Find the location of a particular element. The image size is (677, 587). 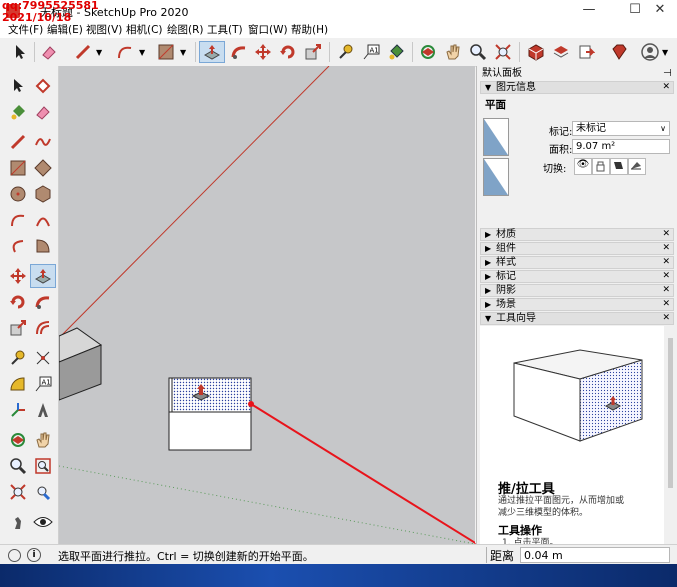

look-around-icon is located at coordinates (43, 522).